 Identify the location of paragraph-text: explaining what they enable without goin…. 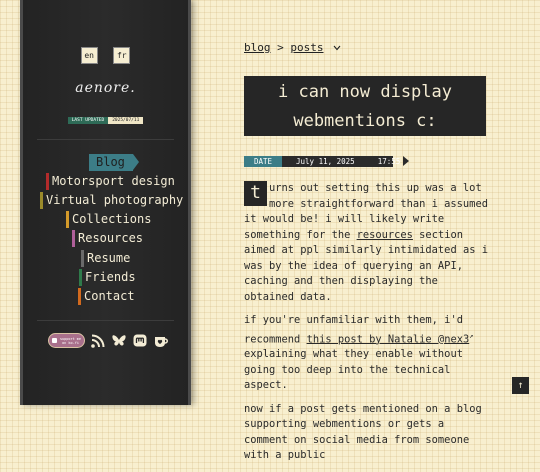
(353, 370).